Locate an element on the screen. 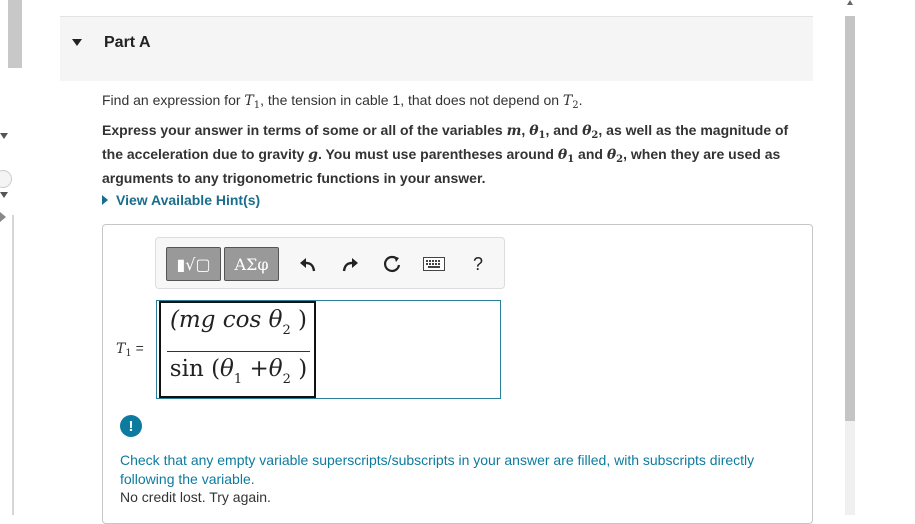  var-theta1-b: θ1 is located at coordinates (566, 156).